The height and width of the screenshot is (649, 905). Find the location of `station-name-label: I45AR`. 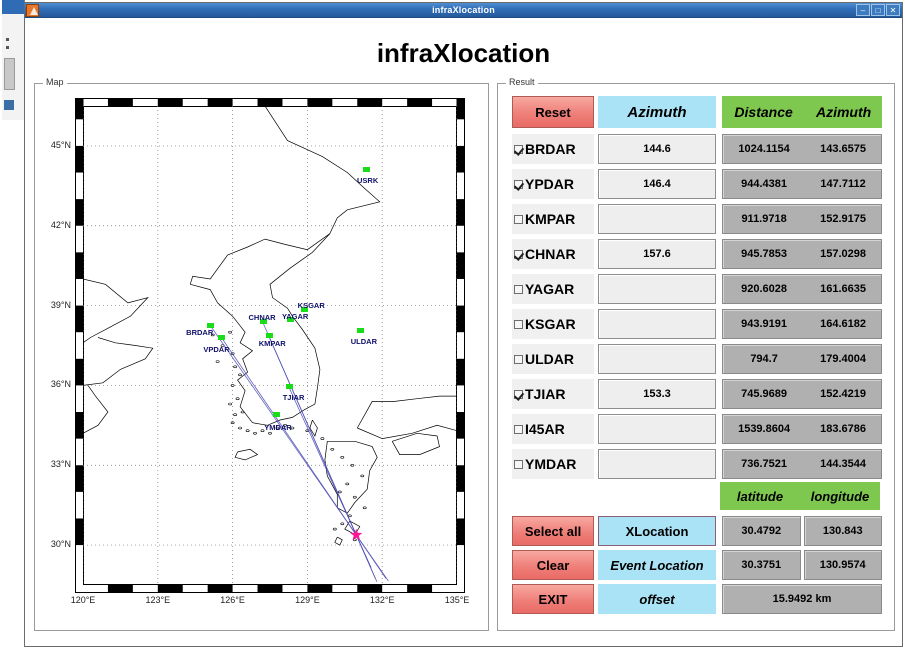

station-name-label: I45AR is located at coordinates (545, 429).